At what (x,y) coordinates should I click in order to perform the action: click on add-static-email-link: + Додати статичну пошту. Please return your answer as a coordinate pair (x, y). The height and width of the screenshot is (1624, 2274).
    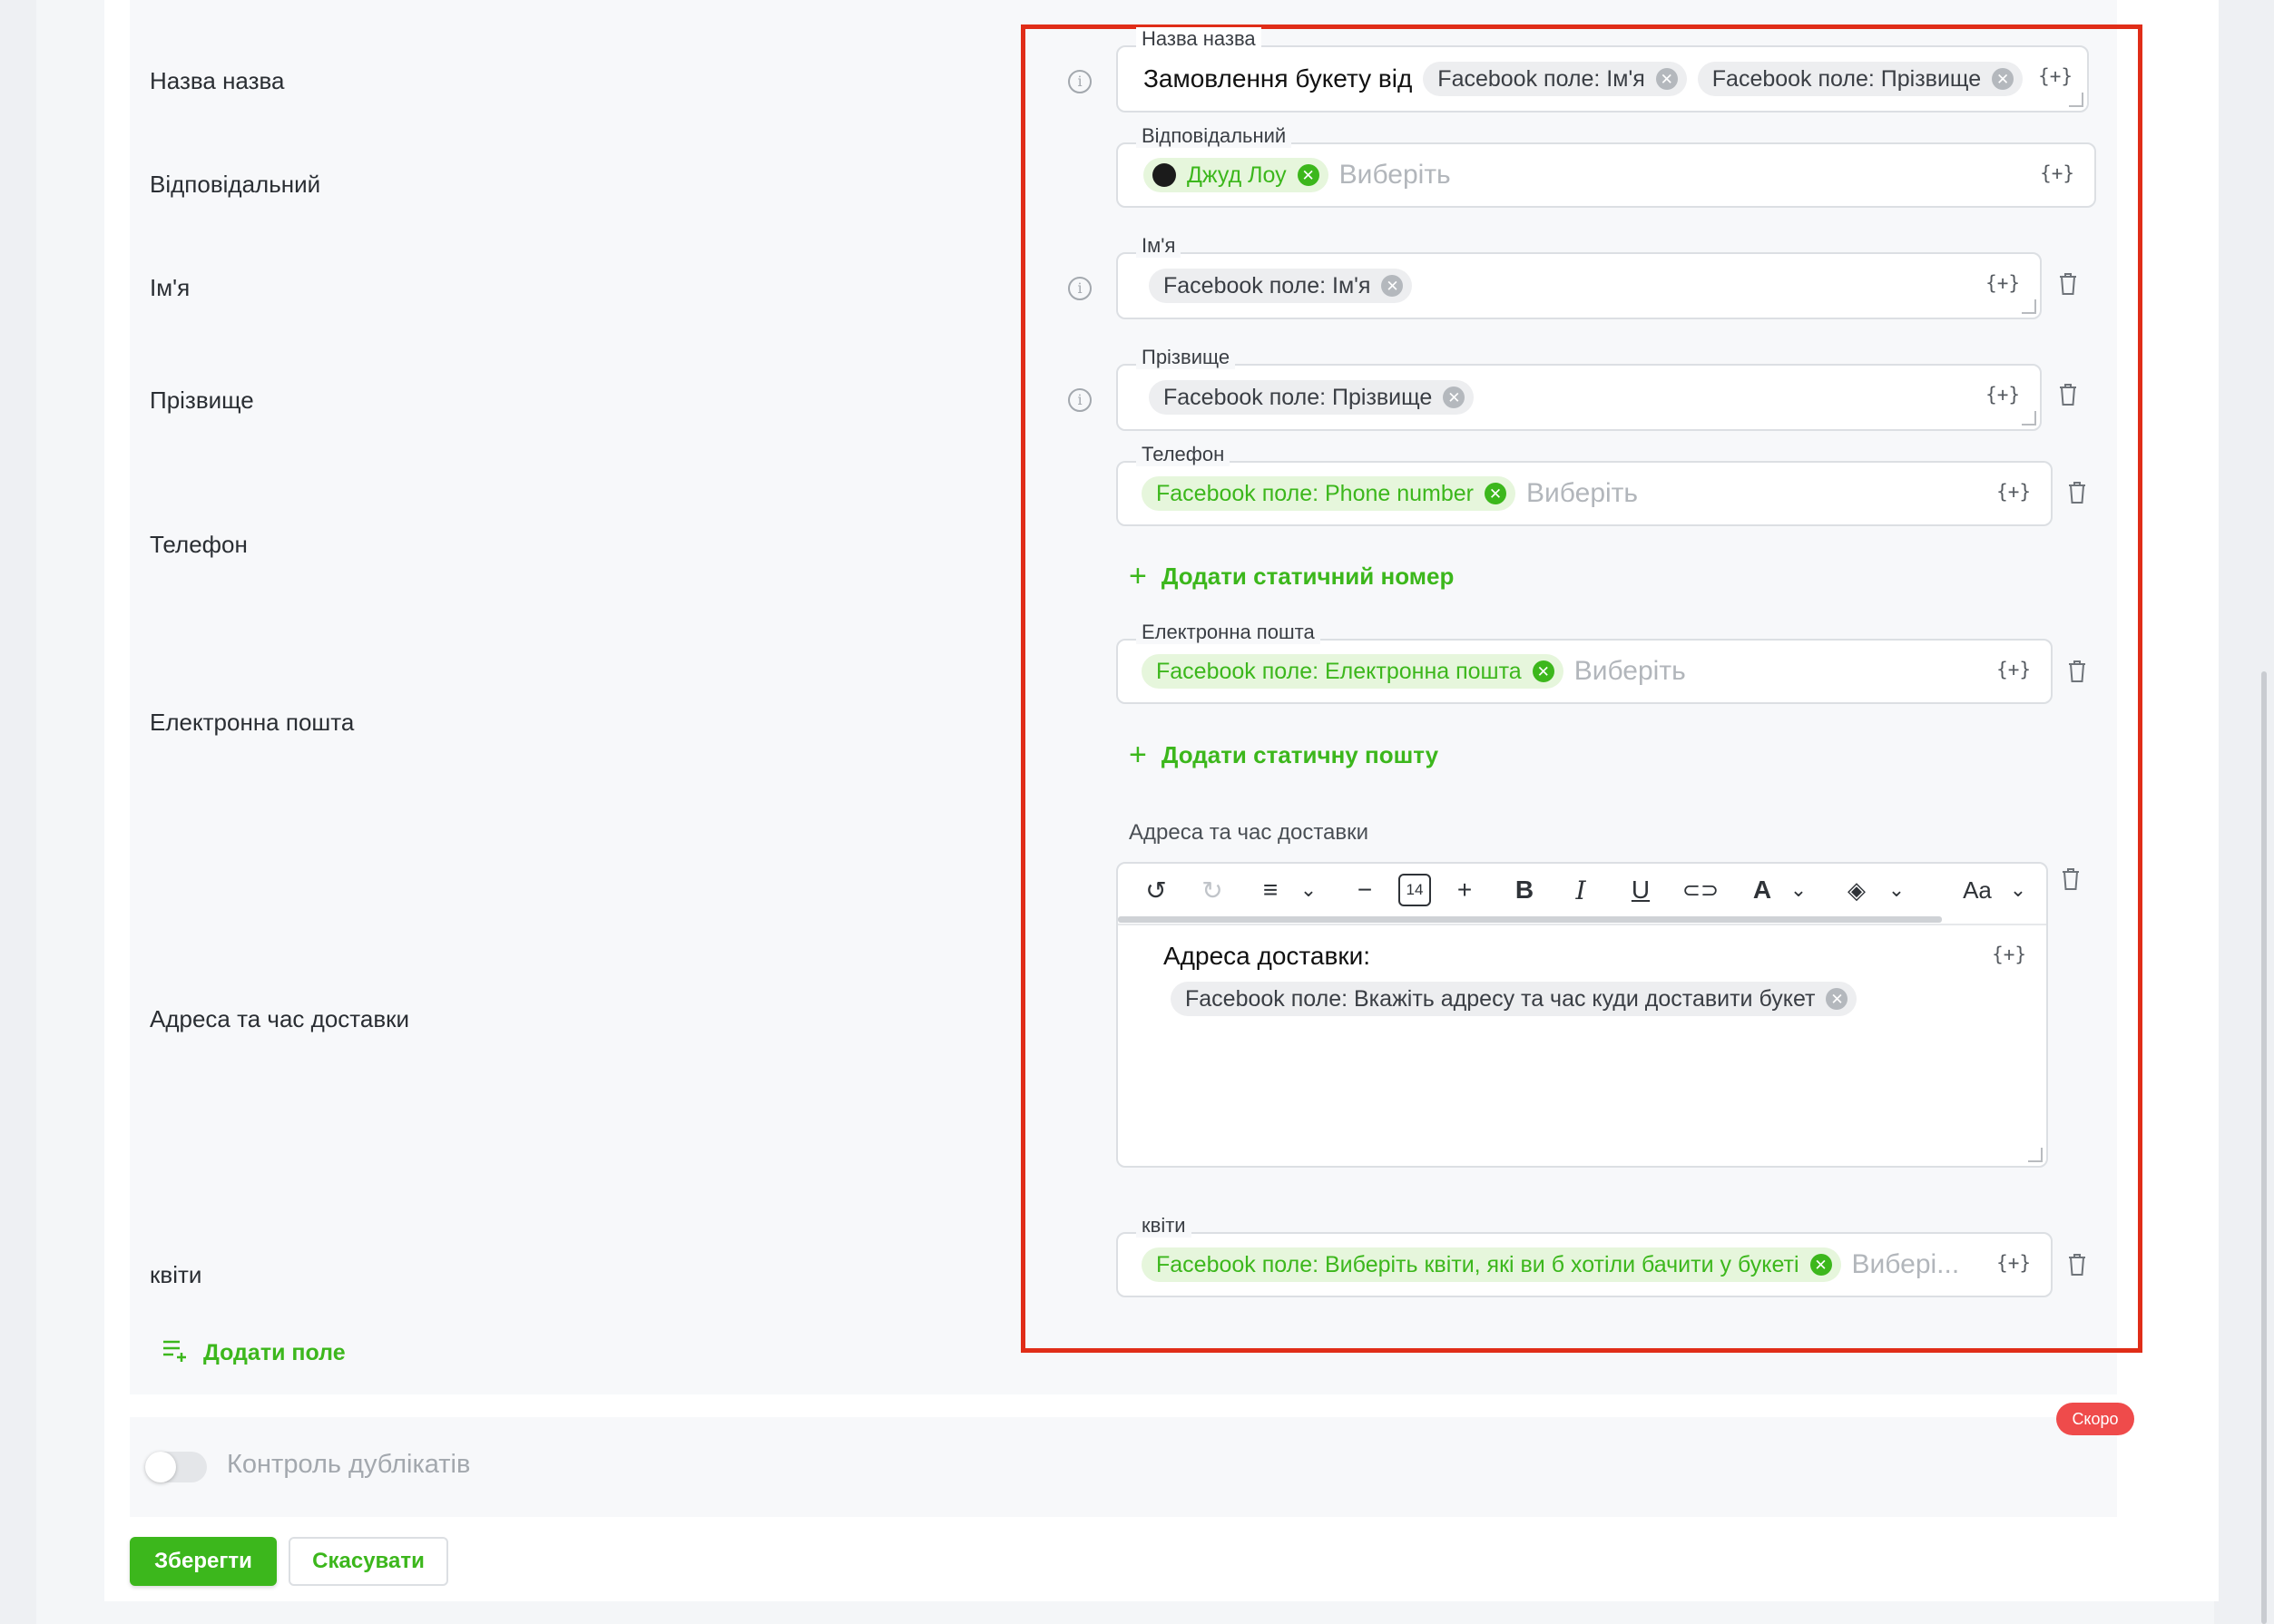
    Looking at the image, I should click on (1284, 754).